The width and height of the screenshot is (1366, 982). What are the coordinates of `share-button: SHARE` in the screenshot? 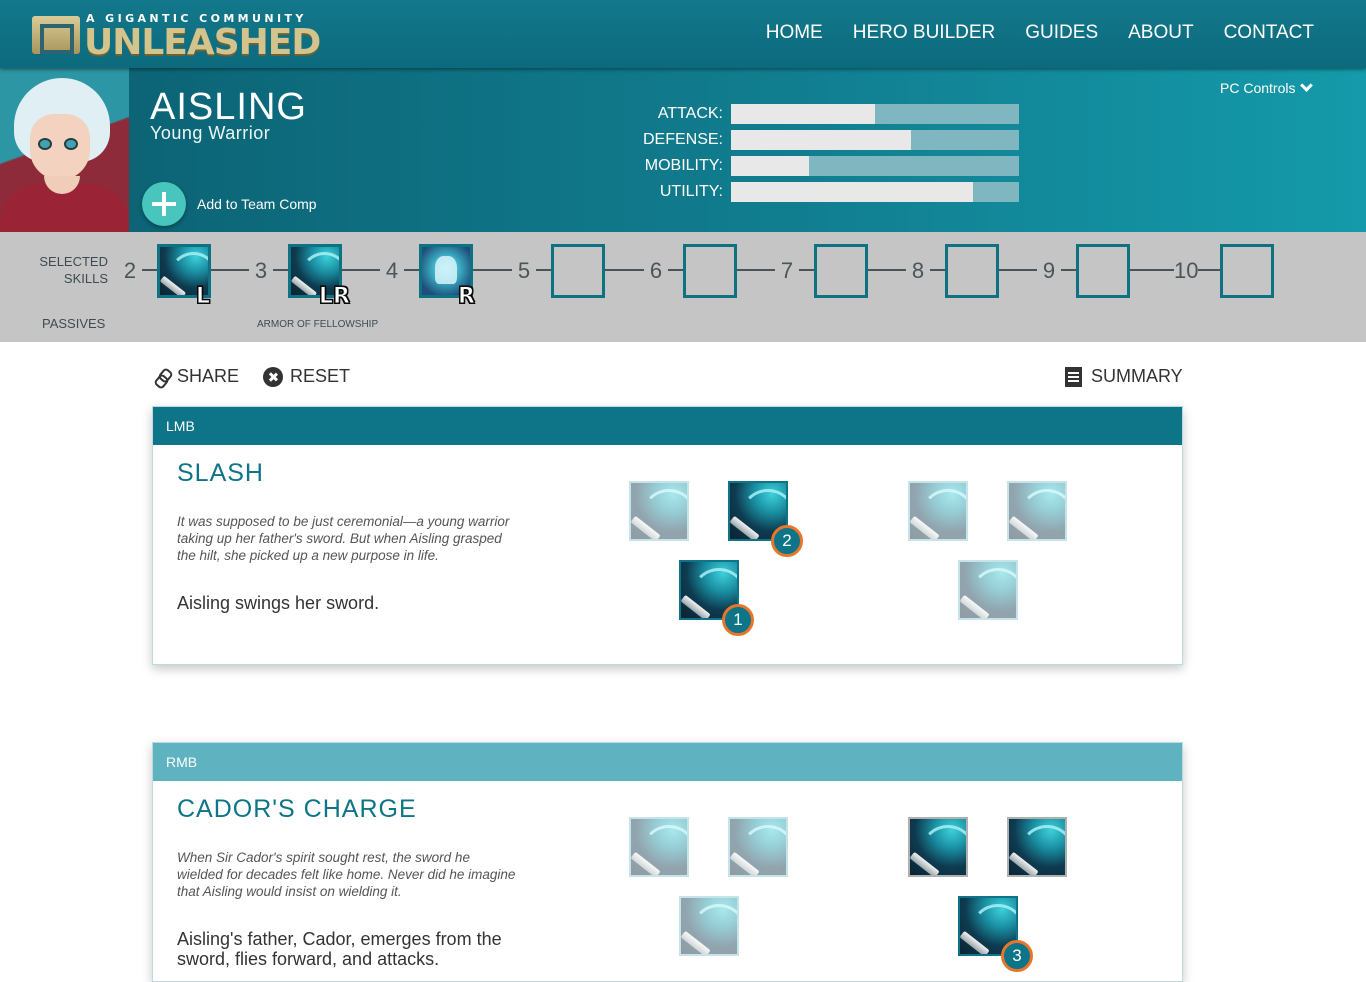 It's located at (197, 376).